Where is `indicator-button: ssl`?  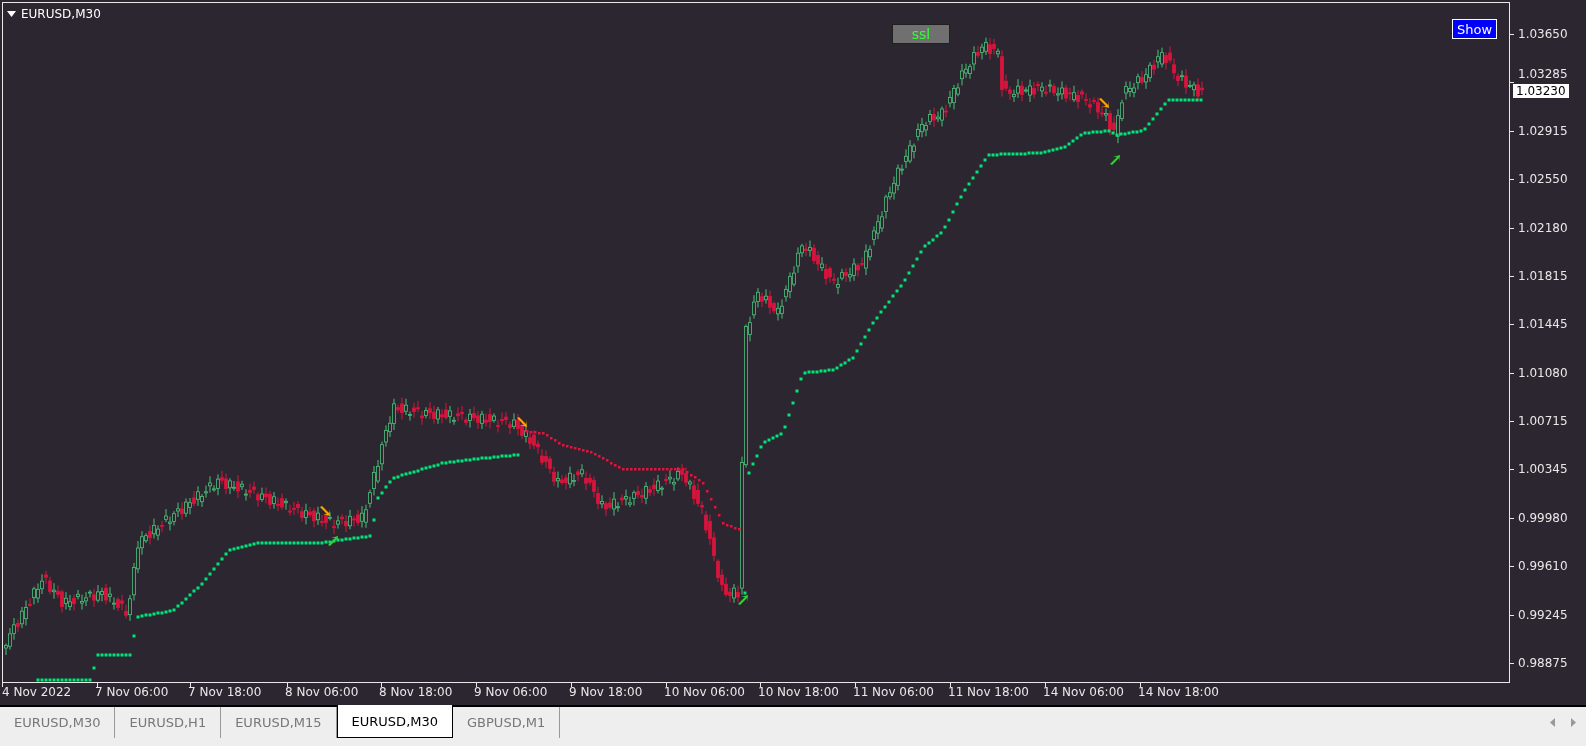 indicator-button: ssl is located at coordinates (921, 34).